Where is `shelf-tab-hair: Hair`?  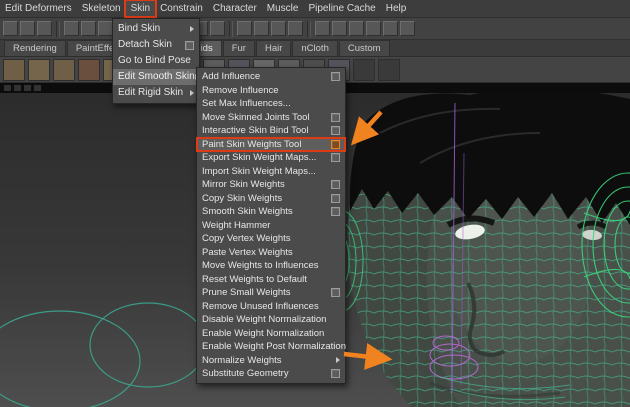
shelf-tab-hair: Hair is located at coordinates (273, 48).